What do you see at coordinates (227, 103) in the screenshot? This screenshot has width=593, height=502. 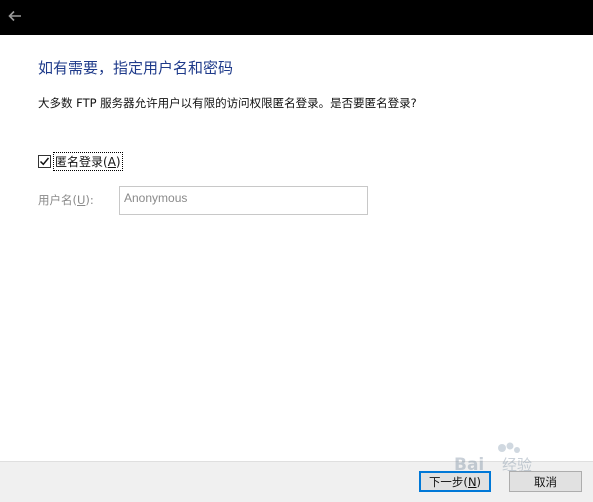 I see `description-text: 大多数 FTP 服务器允许用户以有限的访问权限匿名登录。是否要匿名登录?` at bounding box center [227, 103].